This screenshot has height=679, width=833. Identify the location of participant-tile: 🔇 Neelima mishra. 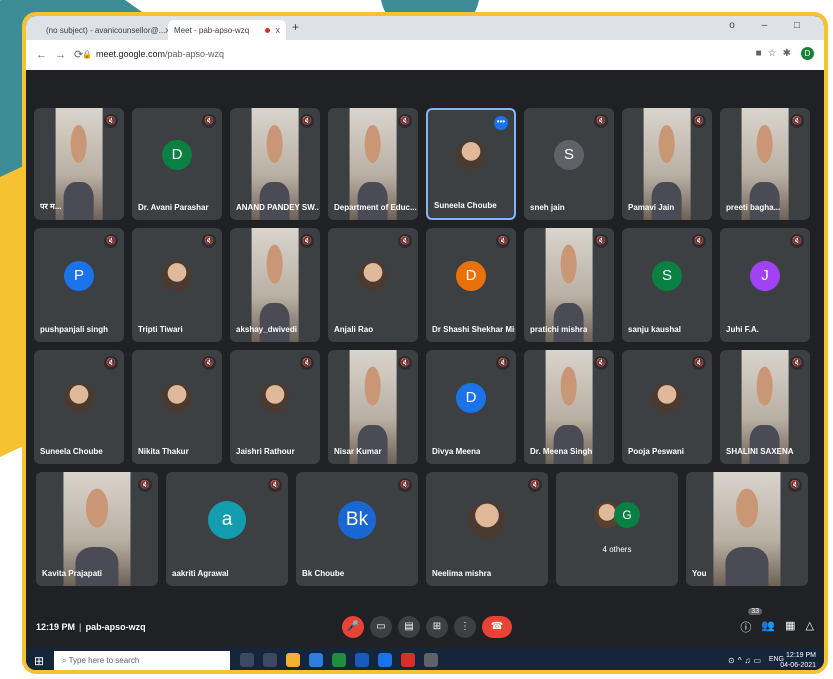
(487, 529).